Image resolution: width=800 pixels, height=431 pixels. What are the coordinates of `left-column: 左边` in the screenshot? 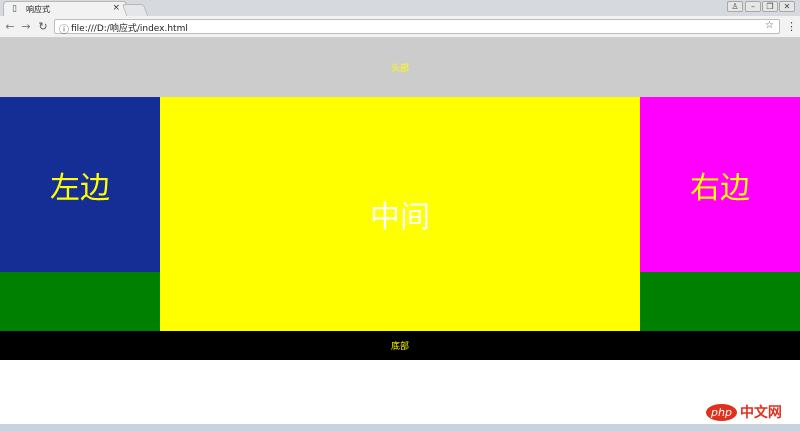 It's located at (80, 184).